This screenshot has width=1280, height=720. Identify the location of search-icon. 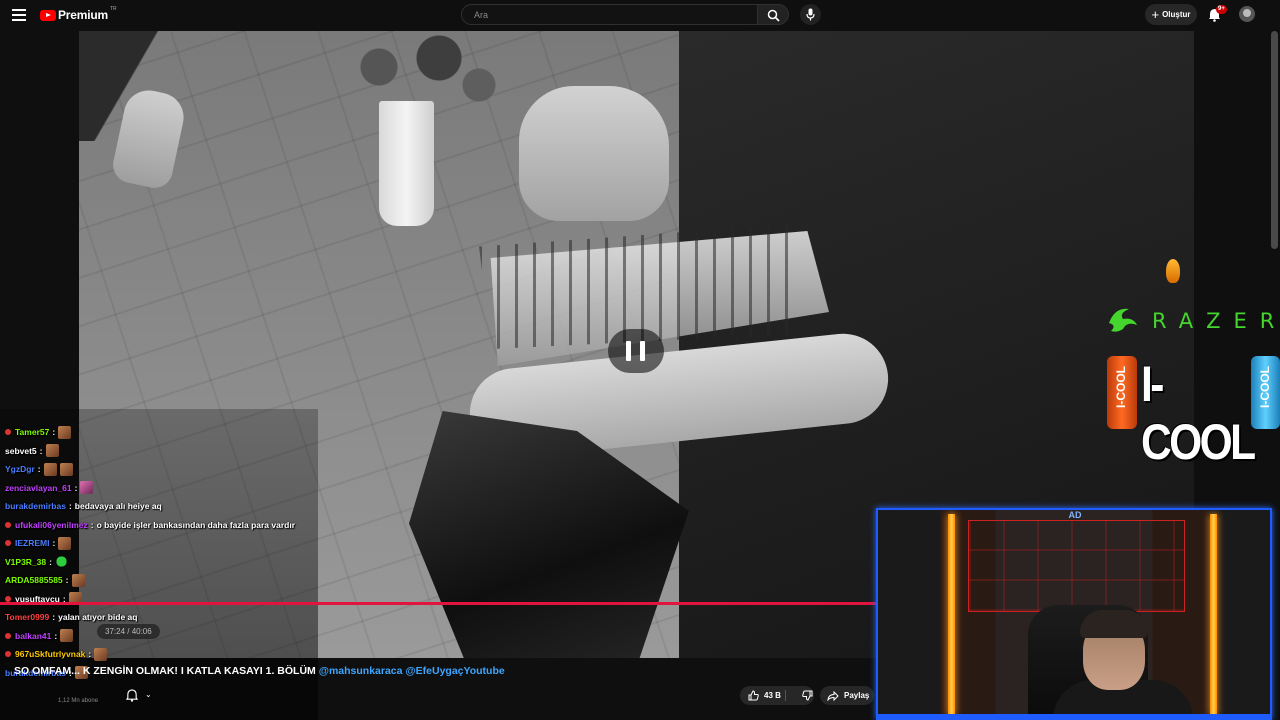
(773, 15).